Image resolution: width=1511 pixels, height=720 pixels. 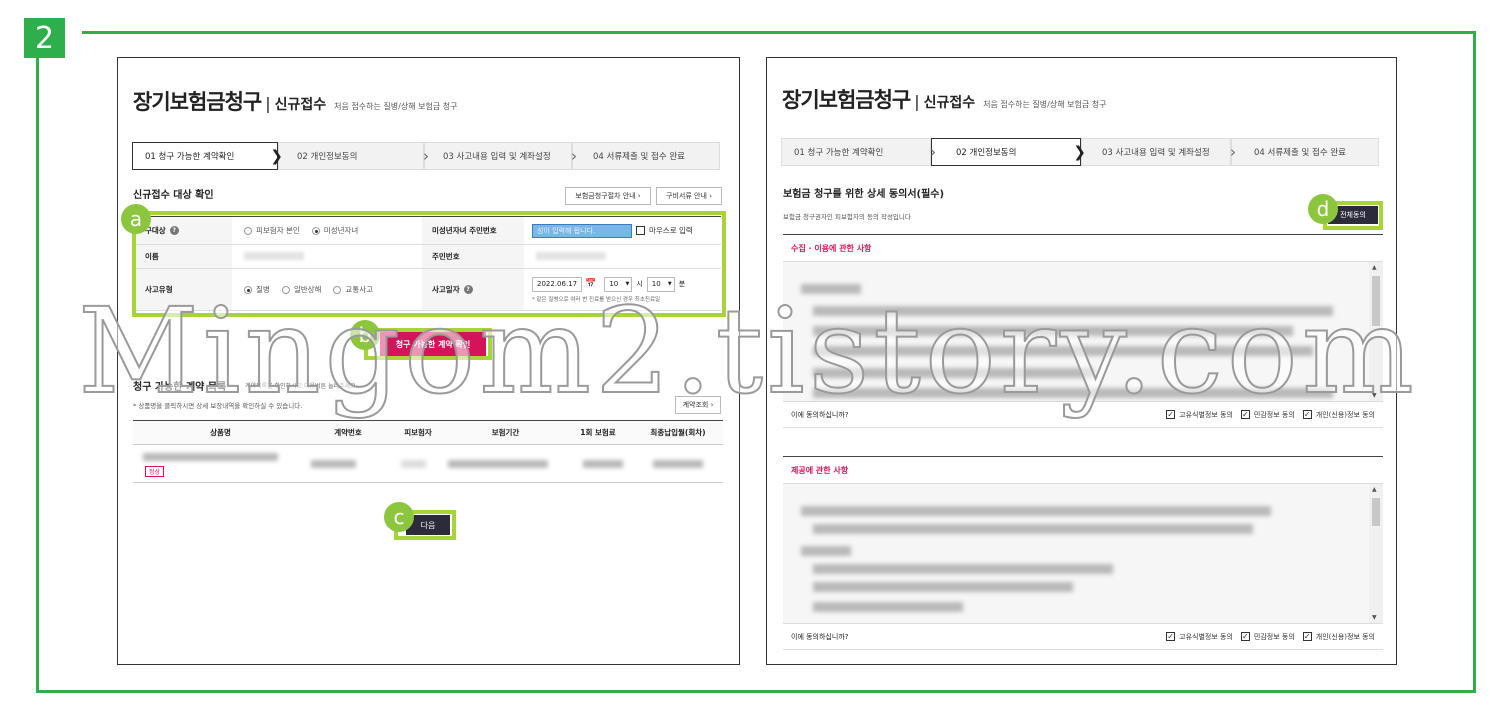 What do you see at coordinates (399, 517) in the screenshot?
I see `marker-c: c` at bounding box center [399, 517].